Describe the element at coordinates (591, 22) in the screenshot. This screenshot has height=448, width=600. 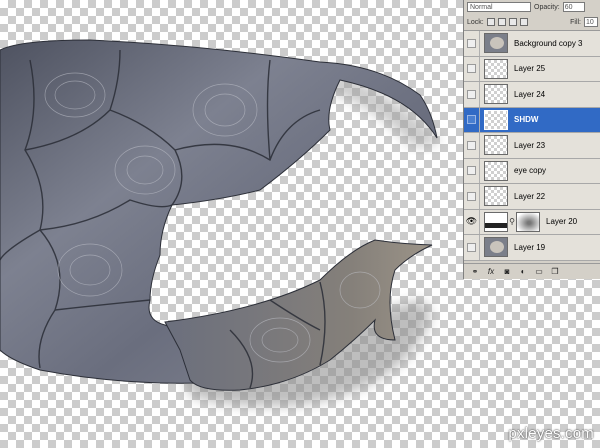
I see `fill-field: 10` at that location.